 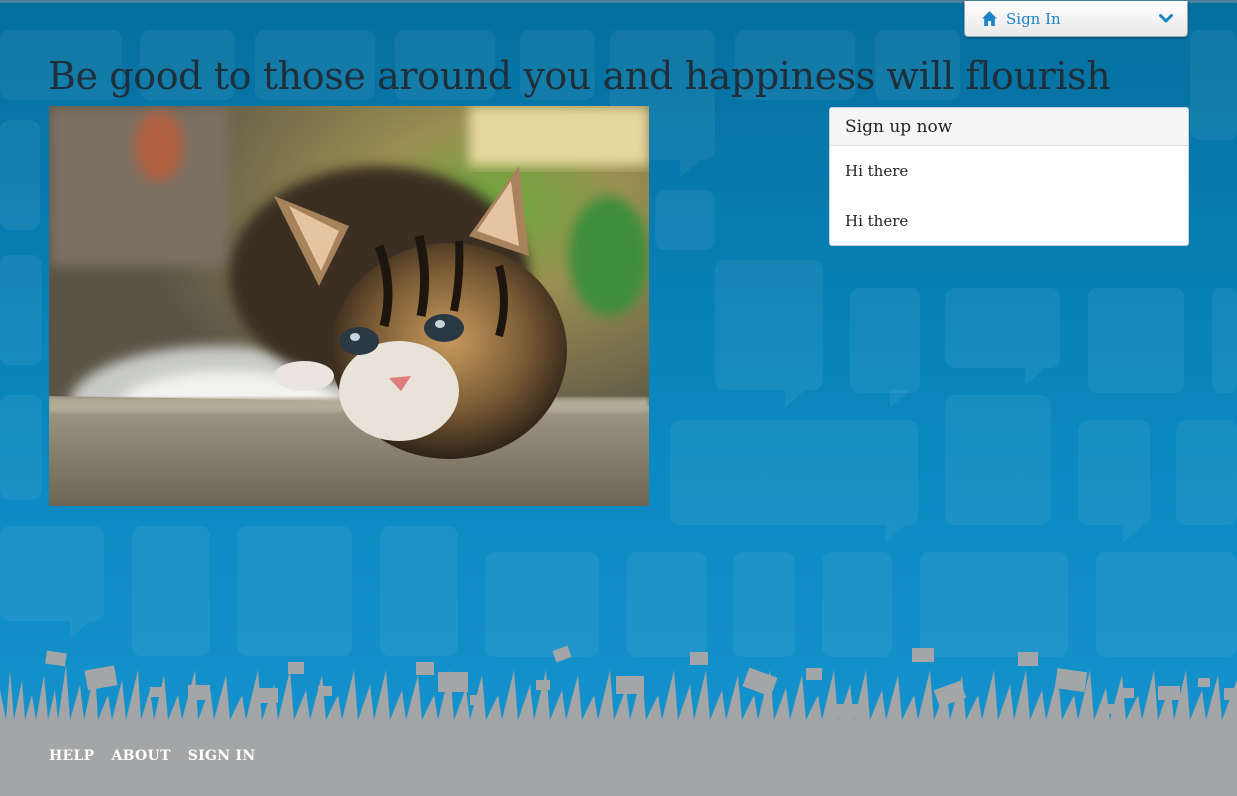 I want to click on home-icon, so click(x=989, y=18).